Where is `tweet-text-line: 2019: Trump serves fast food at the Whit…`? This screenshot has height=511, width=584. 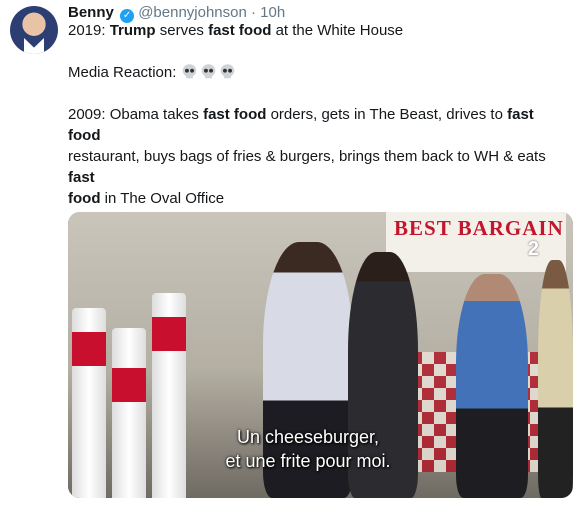 tweet-text-line: 2019: Trump serves fast food at the Whit… is located at coordinates (318, 30).